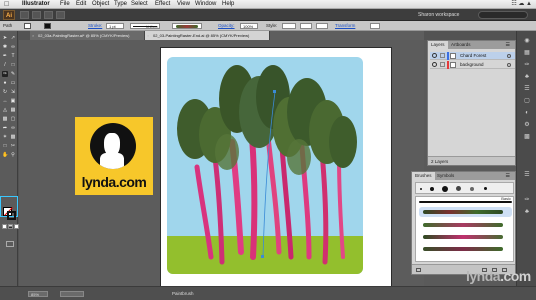 The width and height of the screenshot is (536, 300). What do you see at coordinates (5, 137) in the screenshot?
I see `symbol-sprayer-tool-icon: ✶` at bounding box center [5, 137].